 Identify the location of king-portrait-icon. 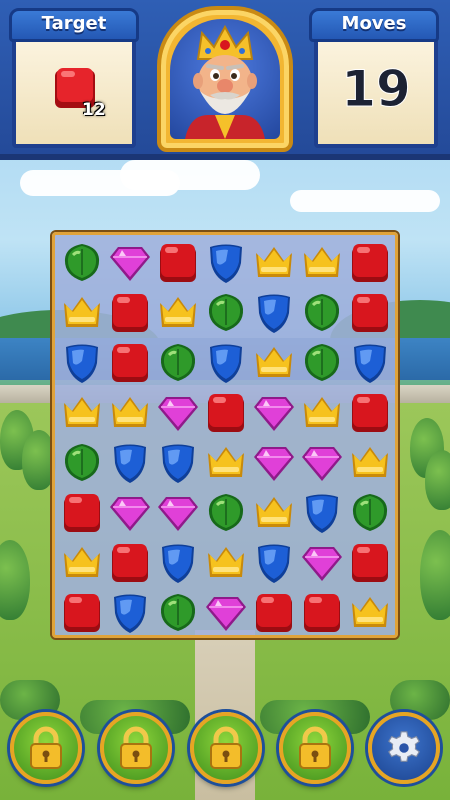
(225, 81).